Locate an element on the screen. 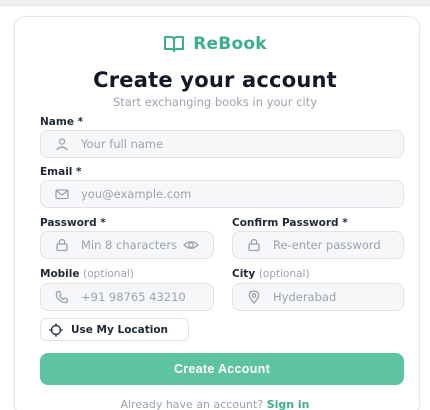 The width and height of the screenshot is (430, 410). email-field is located at coordinates (222, 194).